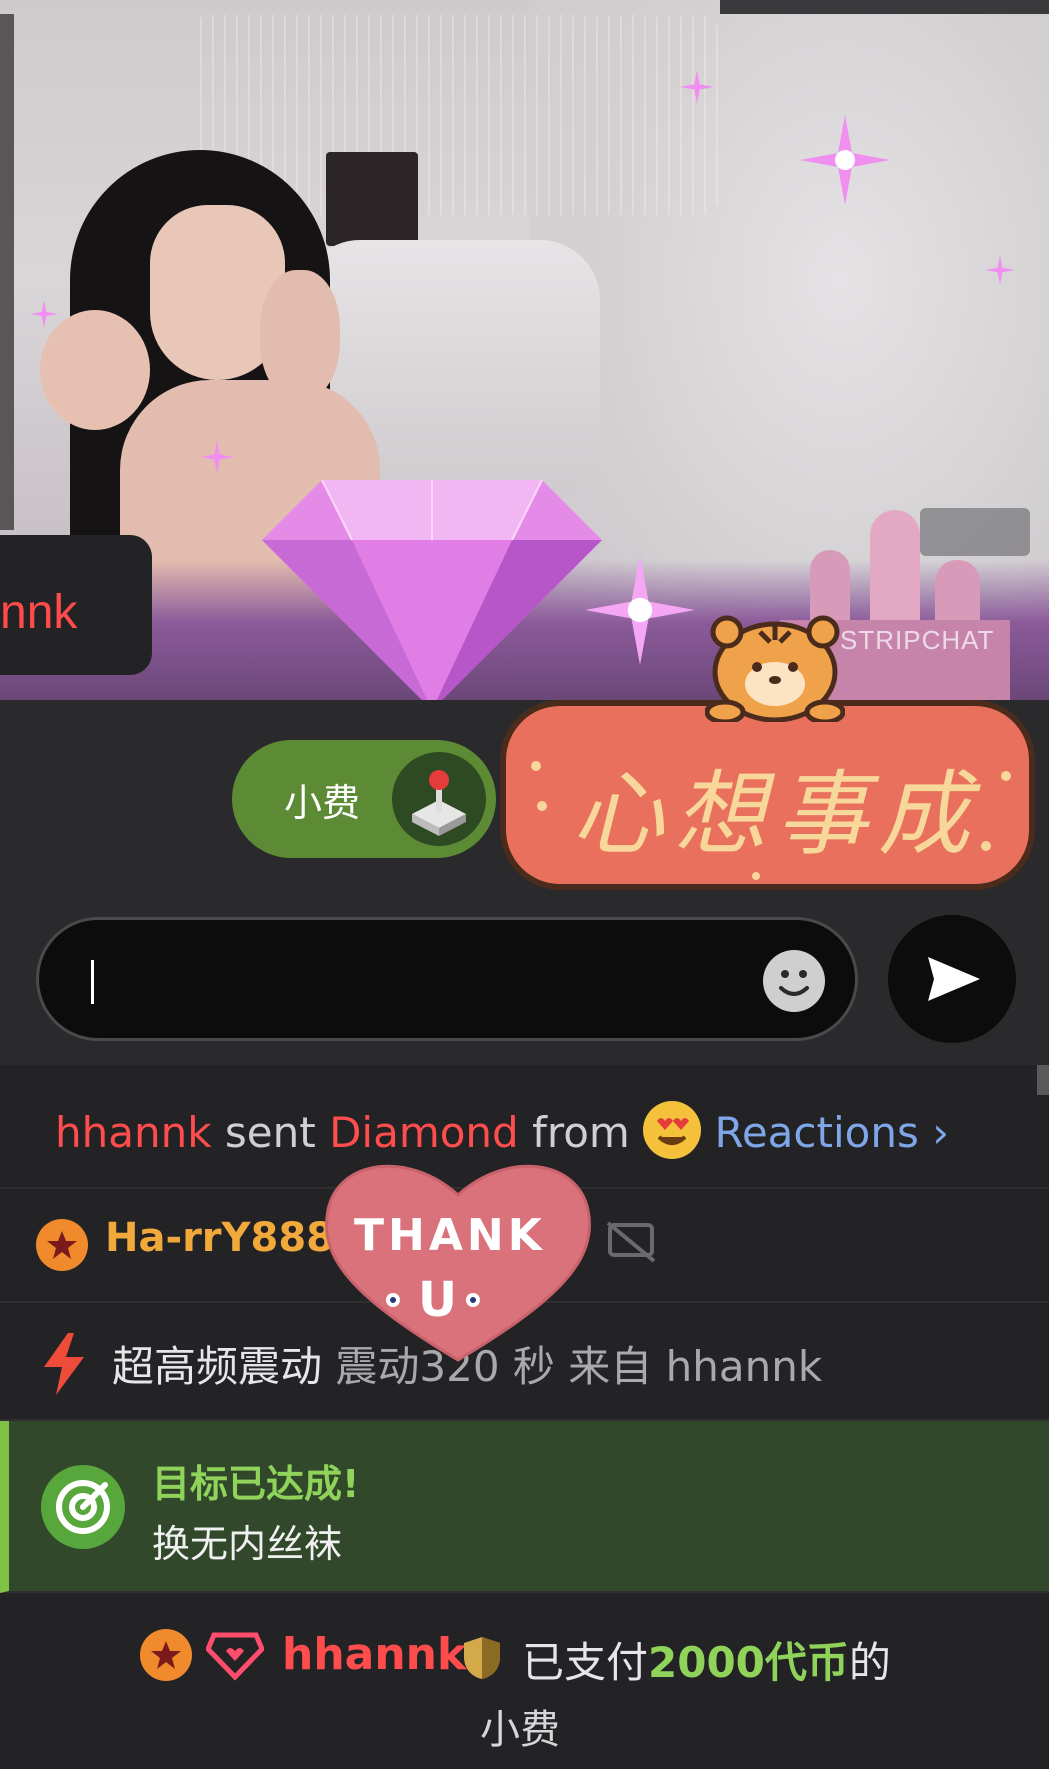 This screenshot has height=1769, width=1049. What do you see at coordinates (450, 1235) in the screenshot?
I see `thank-text: THANK` at bounding box center [450, 1235].